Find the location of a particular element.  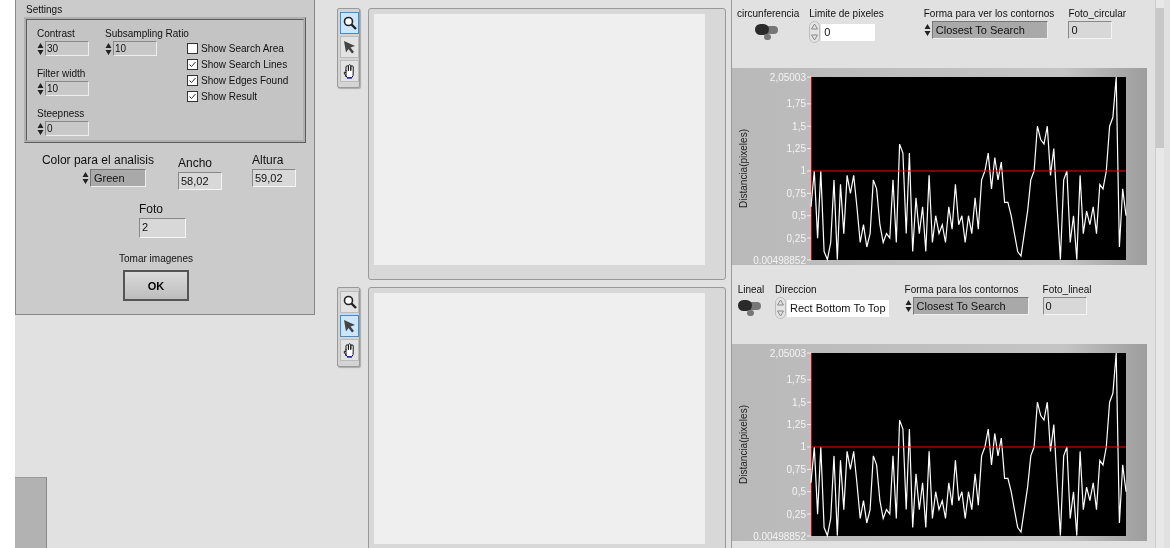

field-label: Color para el analisis is located at coordinates (97, 160).